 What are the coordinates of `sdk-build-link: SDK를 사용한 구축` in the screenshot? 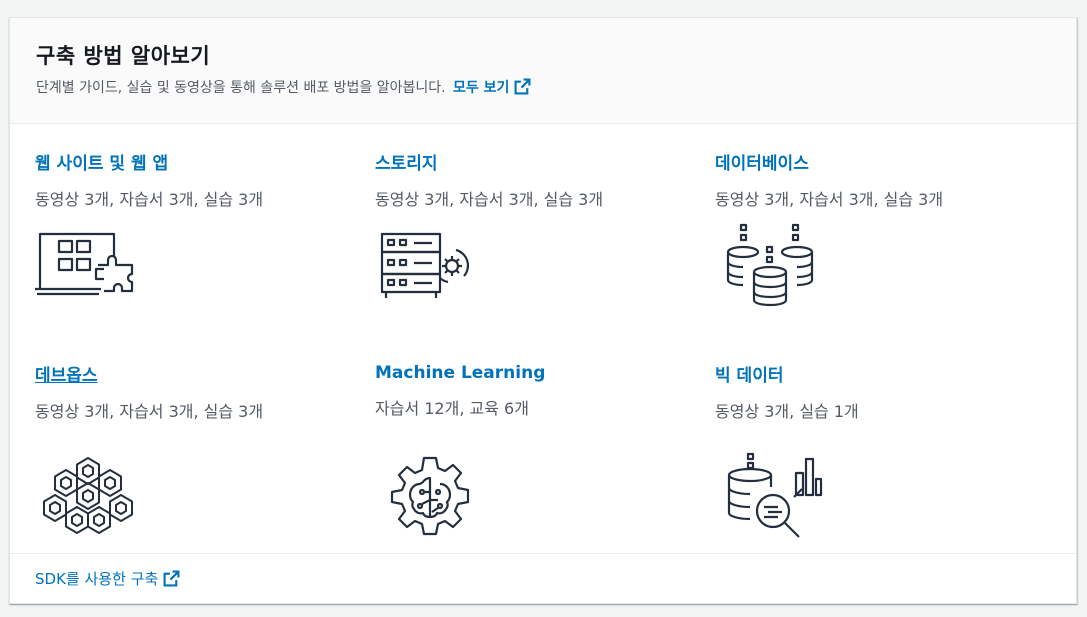 It's located at (107, 578).